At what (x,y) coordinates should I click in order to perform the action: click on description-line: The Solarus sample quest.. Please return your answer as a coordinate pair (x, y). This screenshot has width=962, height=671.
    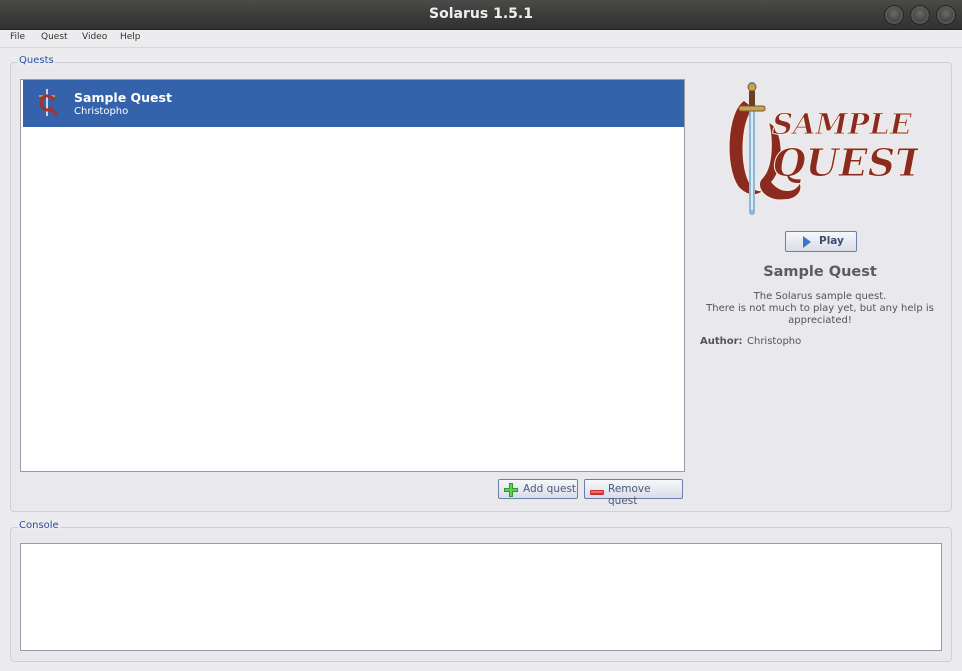
    Looking at the image, I should click on (820, 296).